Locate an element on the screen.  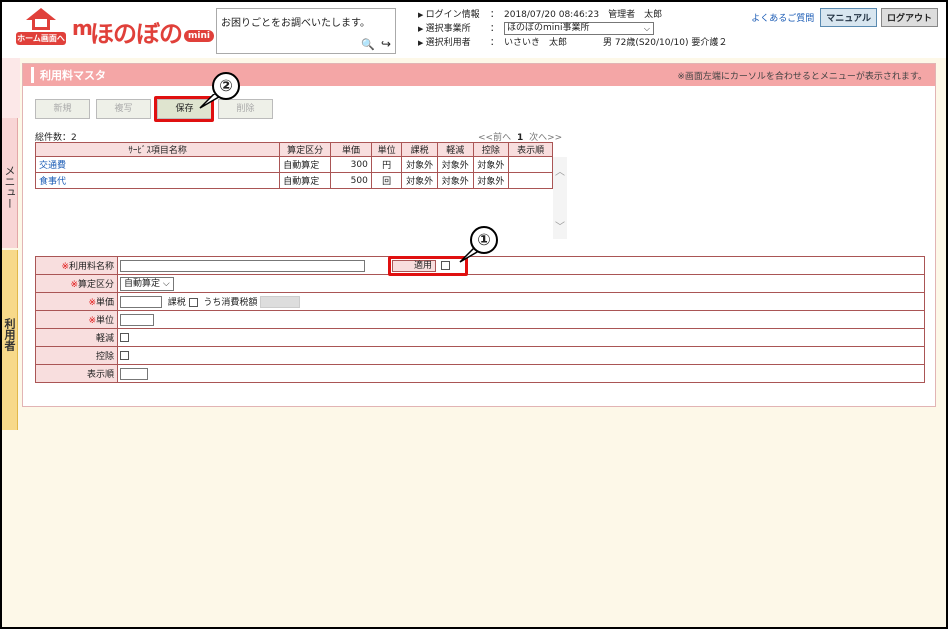
name-label: ※利用料名称 is located at coordinates (76, 265).